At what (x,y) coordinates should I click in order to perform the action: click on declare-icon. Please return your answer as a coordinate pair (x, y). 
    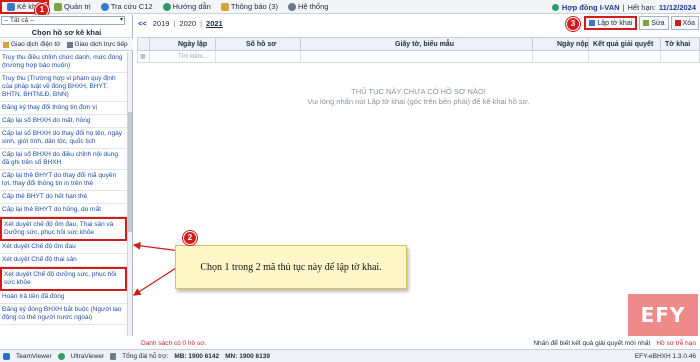
    Looking at the image, I should click on (11, 6).